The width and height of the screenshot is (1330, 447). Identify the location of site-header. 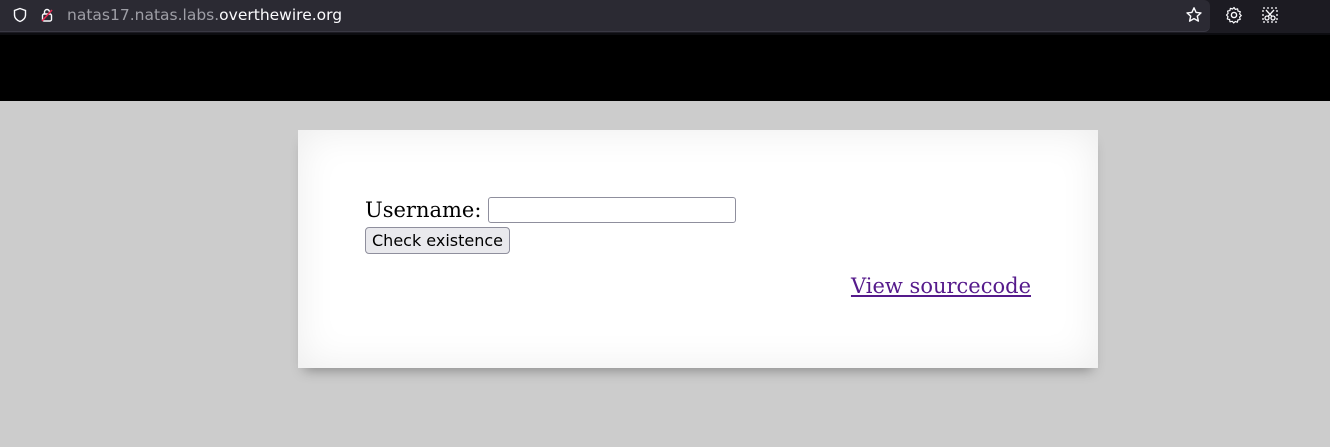
(665, 68).